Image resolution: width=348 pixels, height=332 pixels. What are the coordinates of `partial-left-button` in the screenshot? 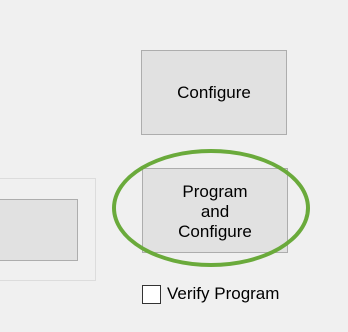 It's located at (39, 230).